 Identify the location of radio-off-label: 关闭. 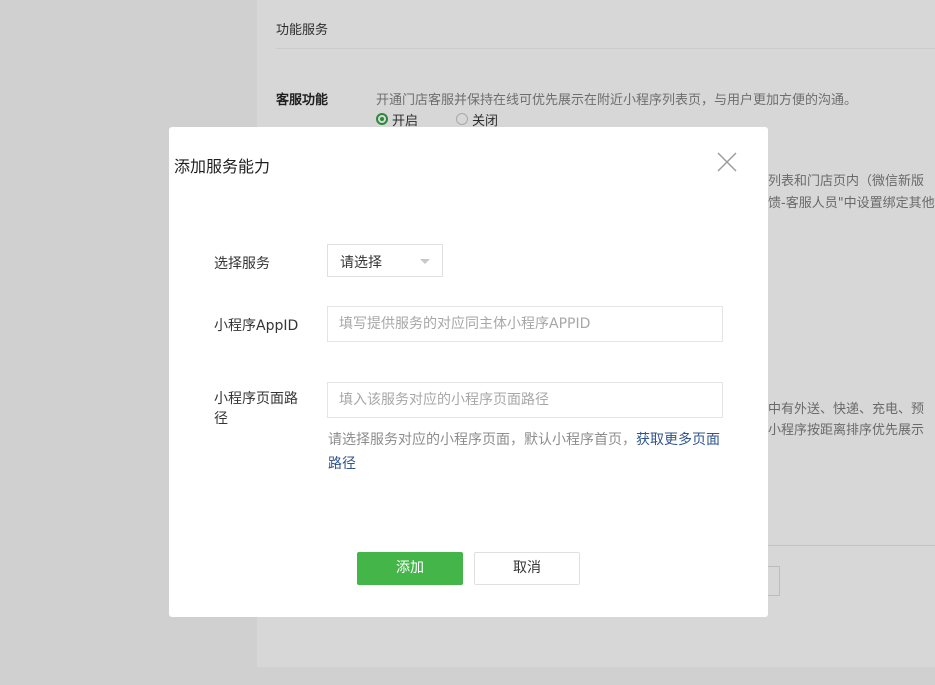
(485, 121).